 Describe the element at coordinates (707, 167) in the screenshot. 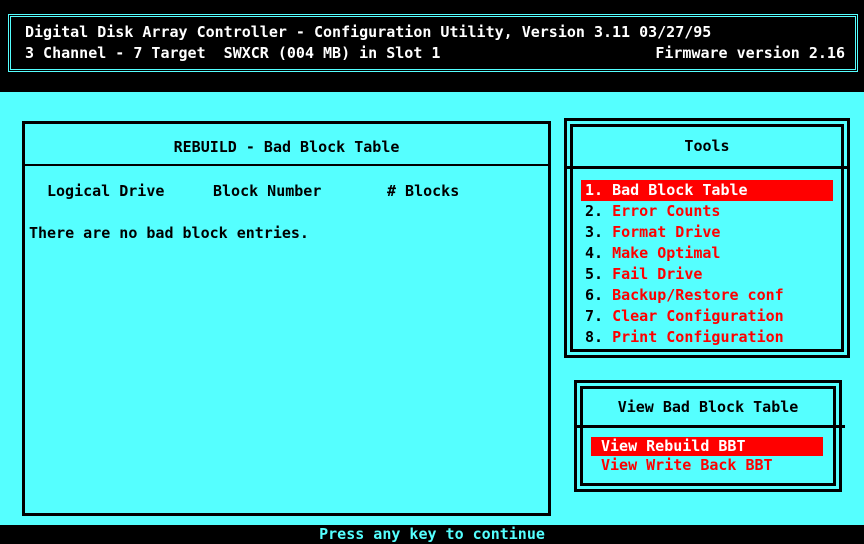

I see `tools-divider` at that location.